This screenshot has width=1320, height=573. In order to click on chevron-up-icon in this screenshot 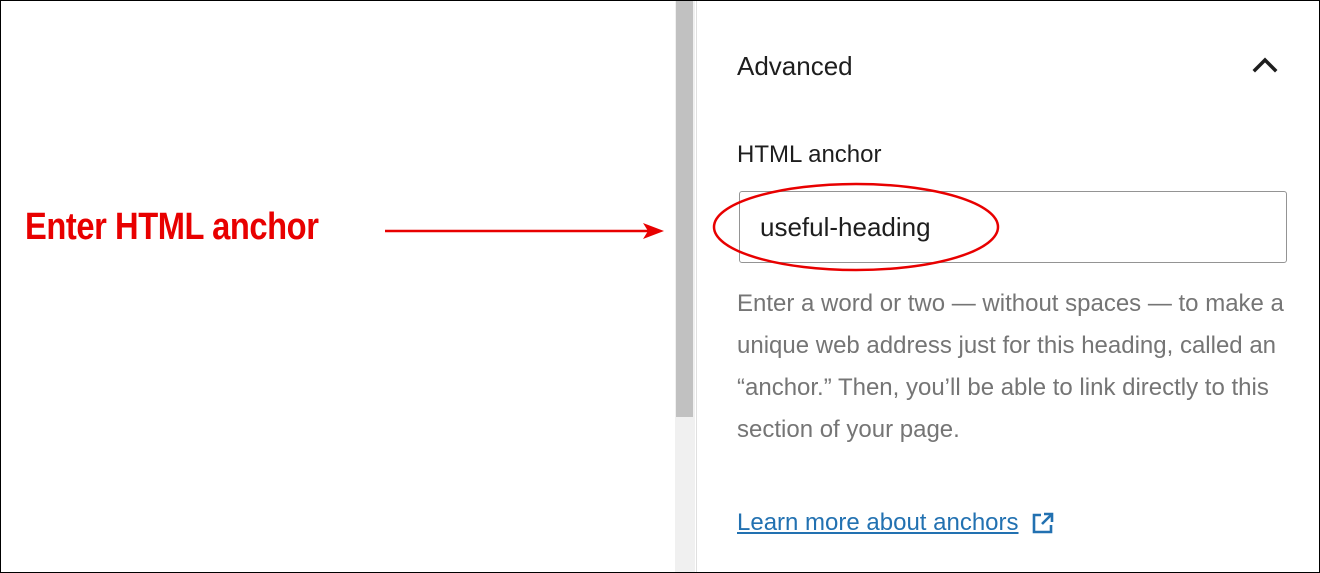, I will do `click(1265, 65)`.